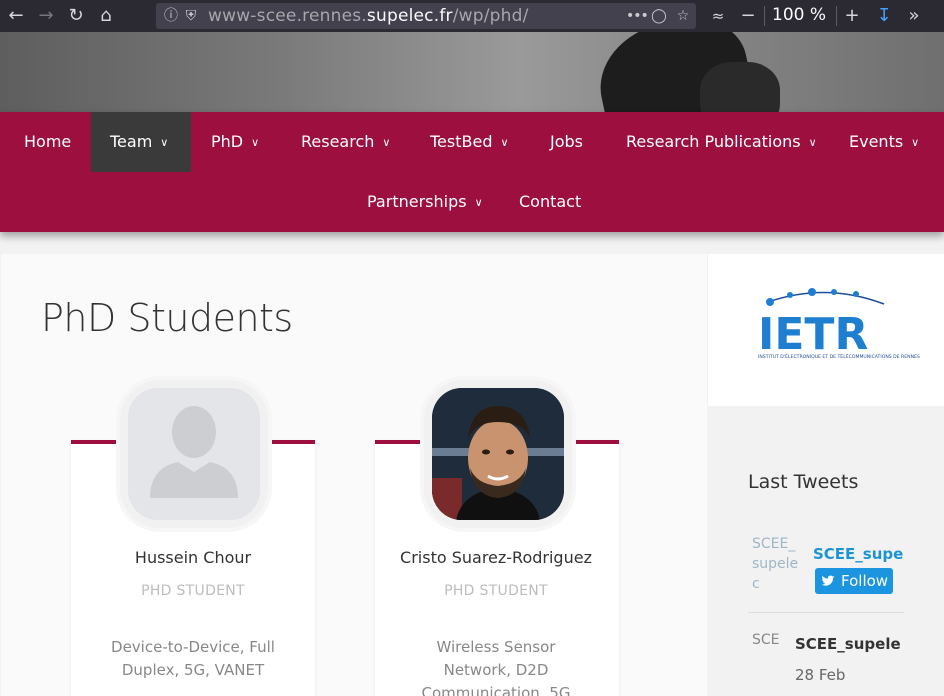 The width and height of the screenshot is (944, 696). I want to click on url-path: /wp/phd/, so click(490, 16).